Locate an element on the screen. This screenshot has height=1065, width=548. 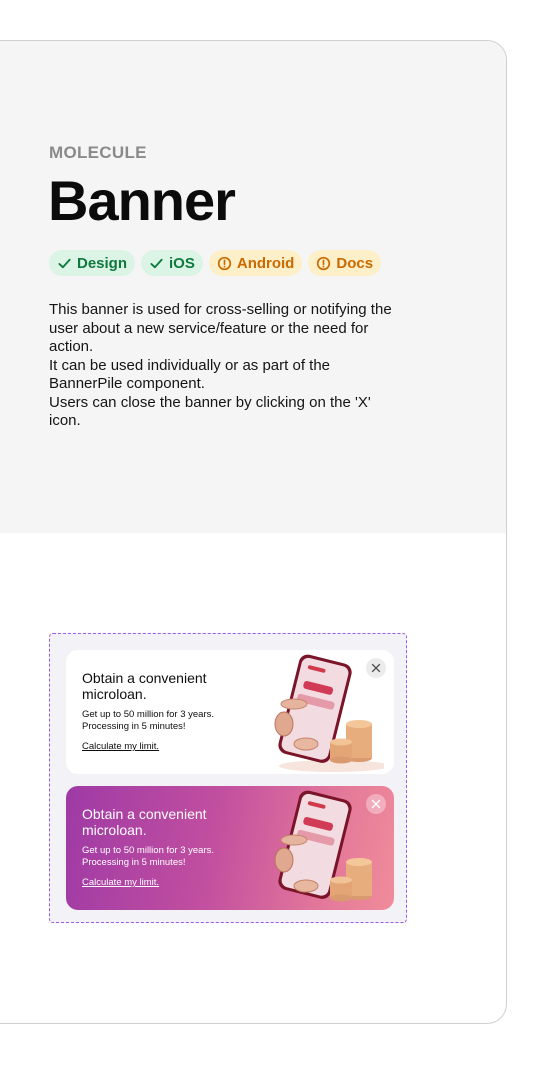
tag-label: Android is located at coordinates (265, 263).